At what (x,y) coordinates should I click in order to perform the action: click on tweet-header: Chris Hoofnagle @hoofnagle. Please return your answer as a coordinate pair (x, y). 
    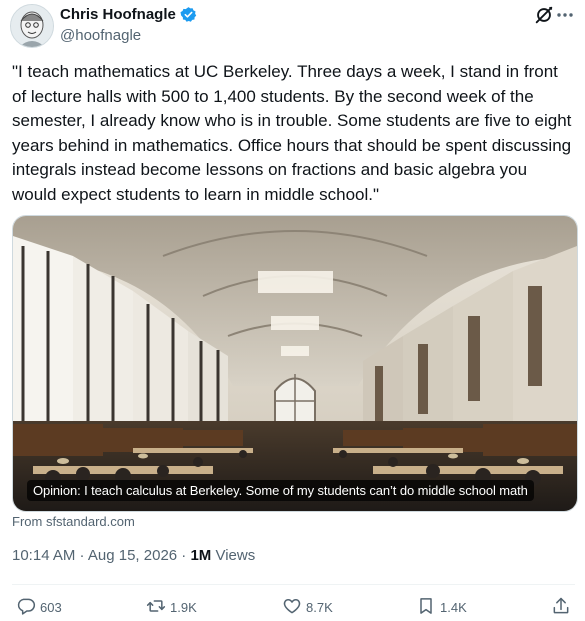
    Looking at the image, I should click on (292, 27).